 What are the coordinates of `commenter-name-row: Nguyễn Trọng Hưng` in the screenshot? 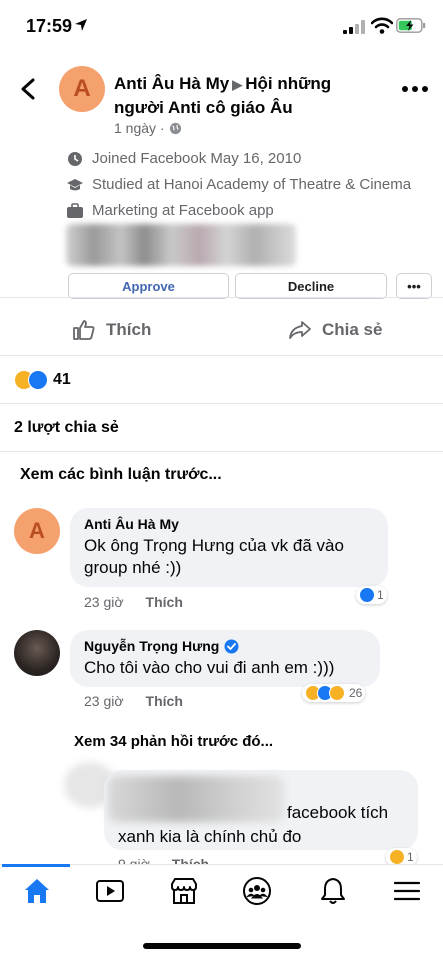 It's located at (225, 646).